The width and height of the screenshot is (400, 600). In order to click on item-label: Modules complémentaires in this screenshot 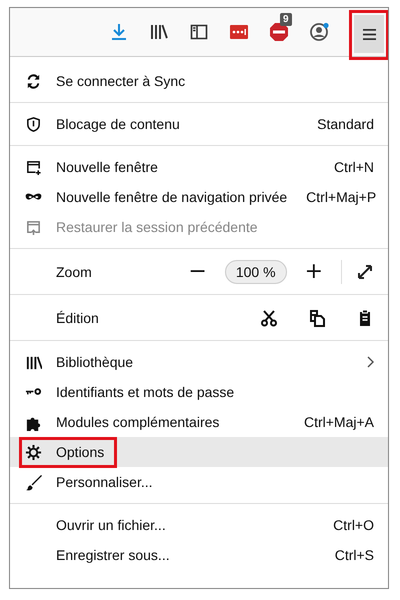, I will do `click(138, 422)`.